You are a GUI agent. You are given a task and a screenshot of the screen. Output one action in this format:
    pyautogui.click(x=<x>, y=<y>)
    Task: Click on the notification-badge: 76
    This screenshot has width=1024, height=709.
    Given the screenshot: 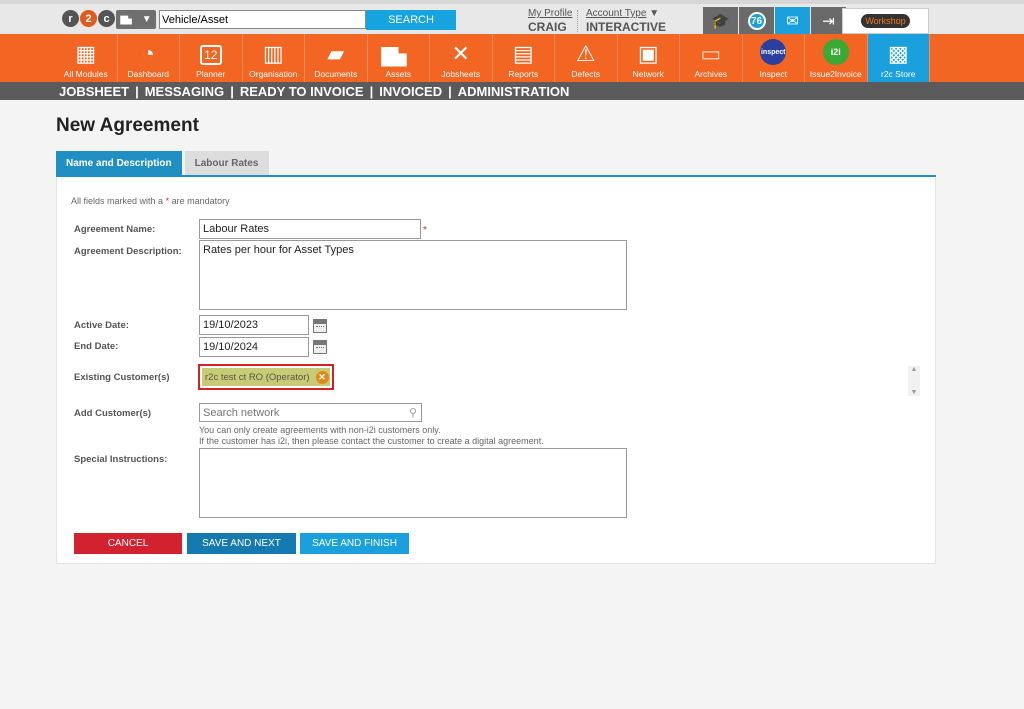 What is the action you would take?
    pyautogui.click(x=756, y=21)
    